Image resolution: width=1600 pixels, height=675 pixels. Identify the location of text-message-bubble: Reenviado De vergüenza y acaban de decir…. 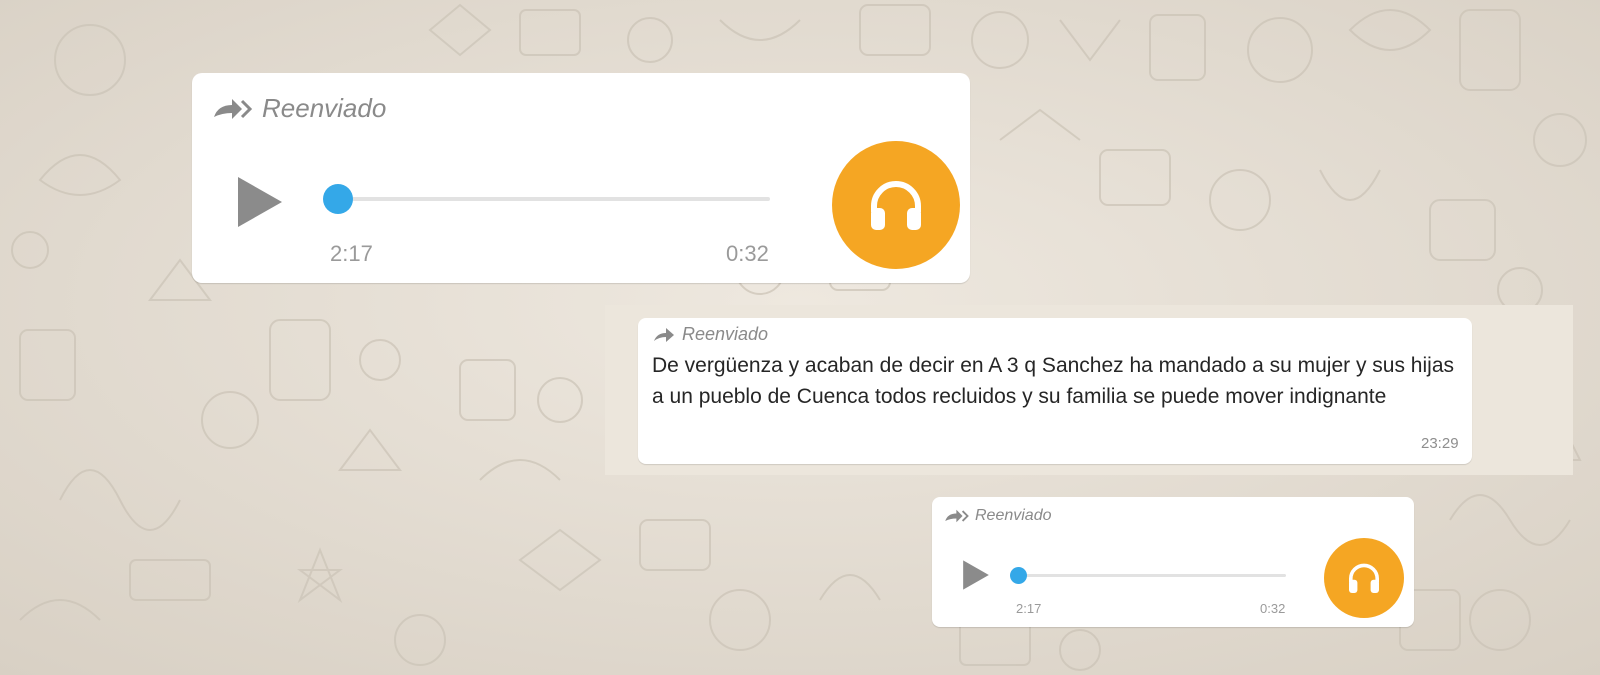
(1055, 391).